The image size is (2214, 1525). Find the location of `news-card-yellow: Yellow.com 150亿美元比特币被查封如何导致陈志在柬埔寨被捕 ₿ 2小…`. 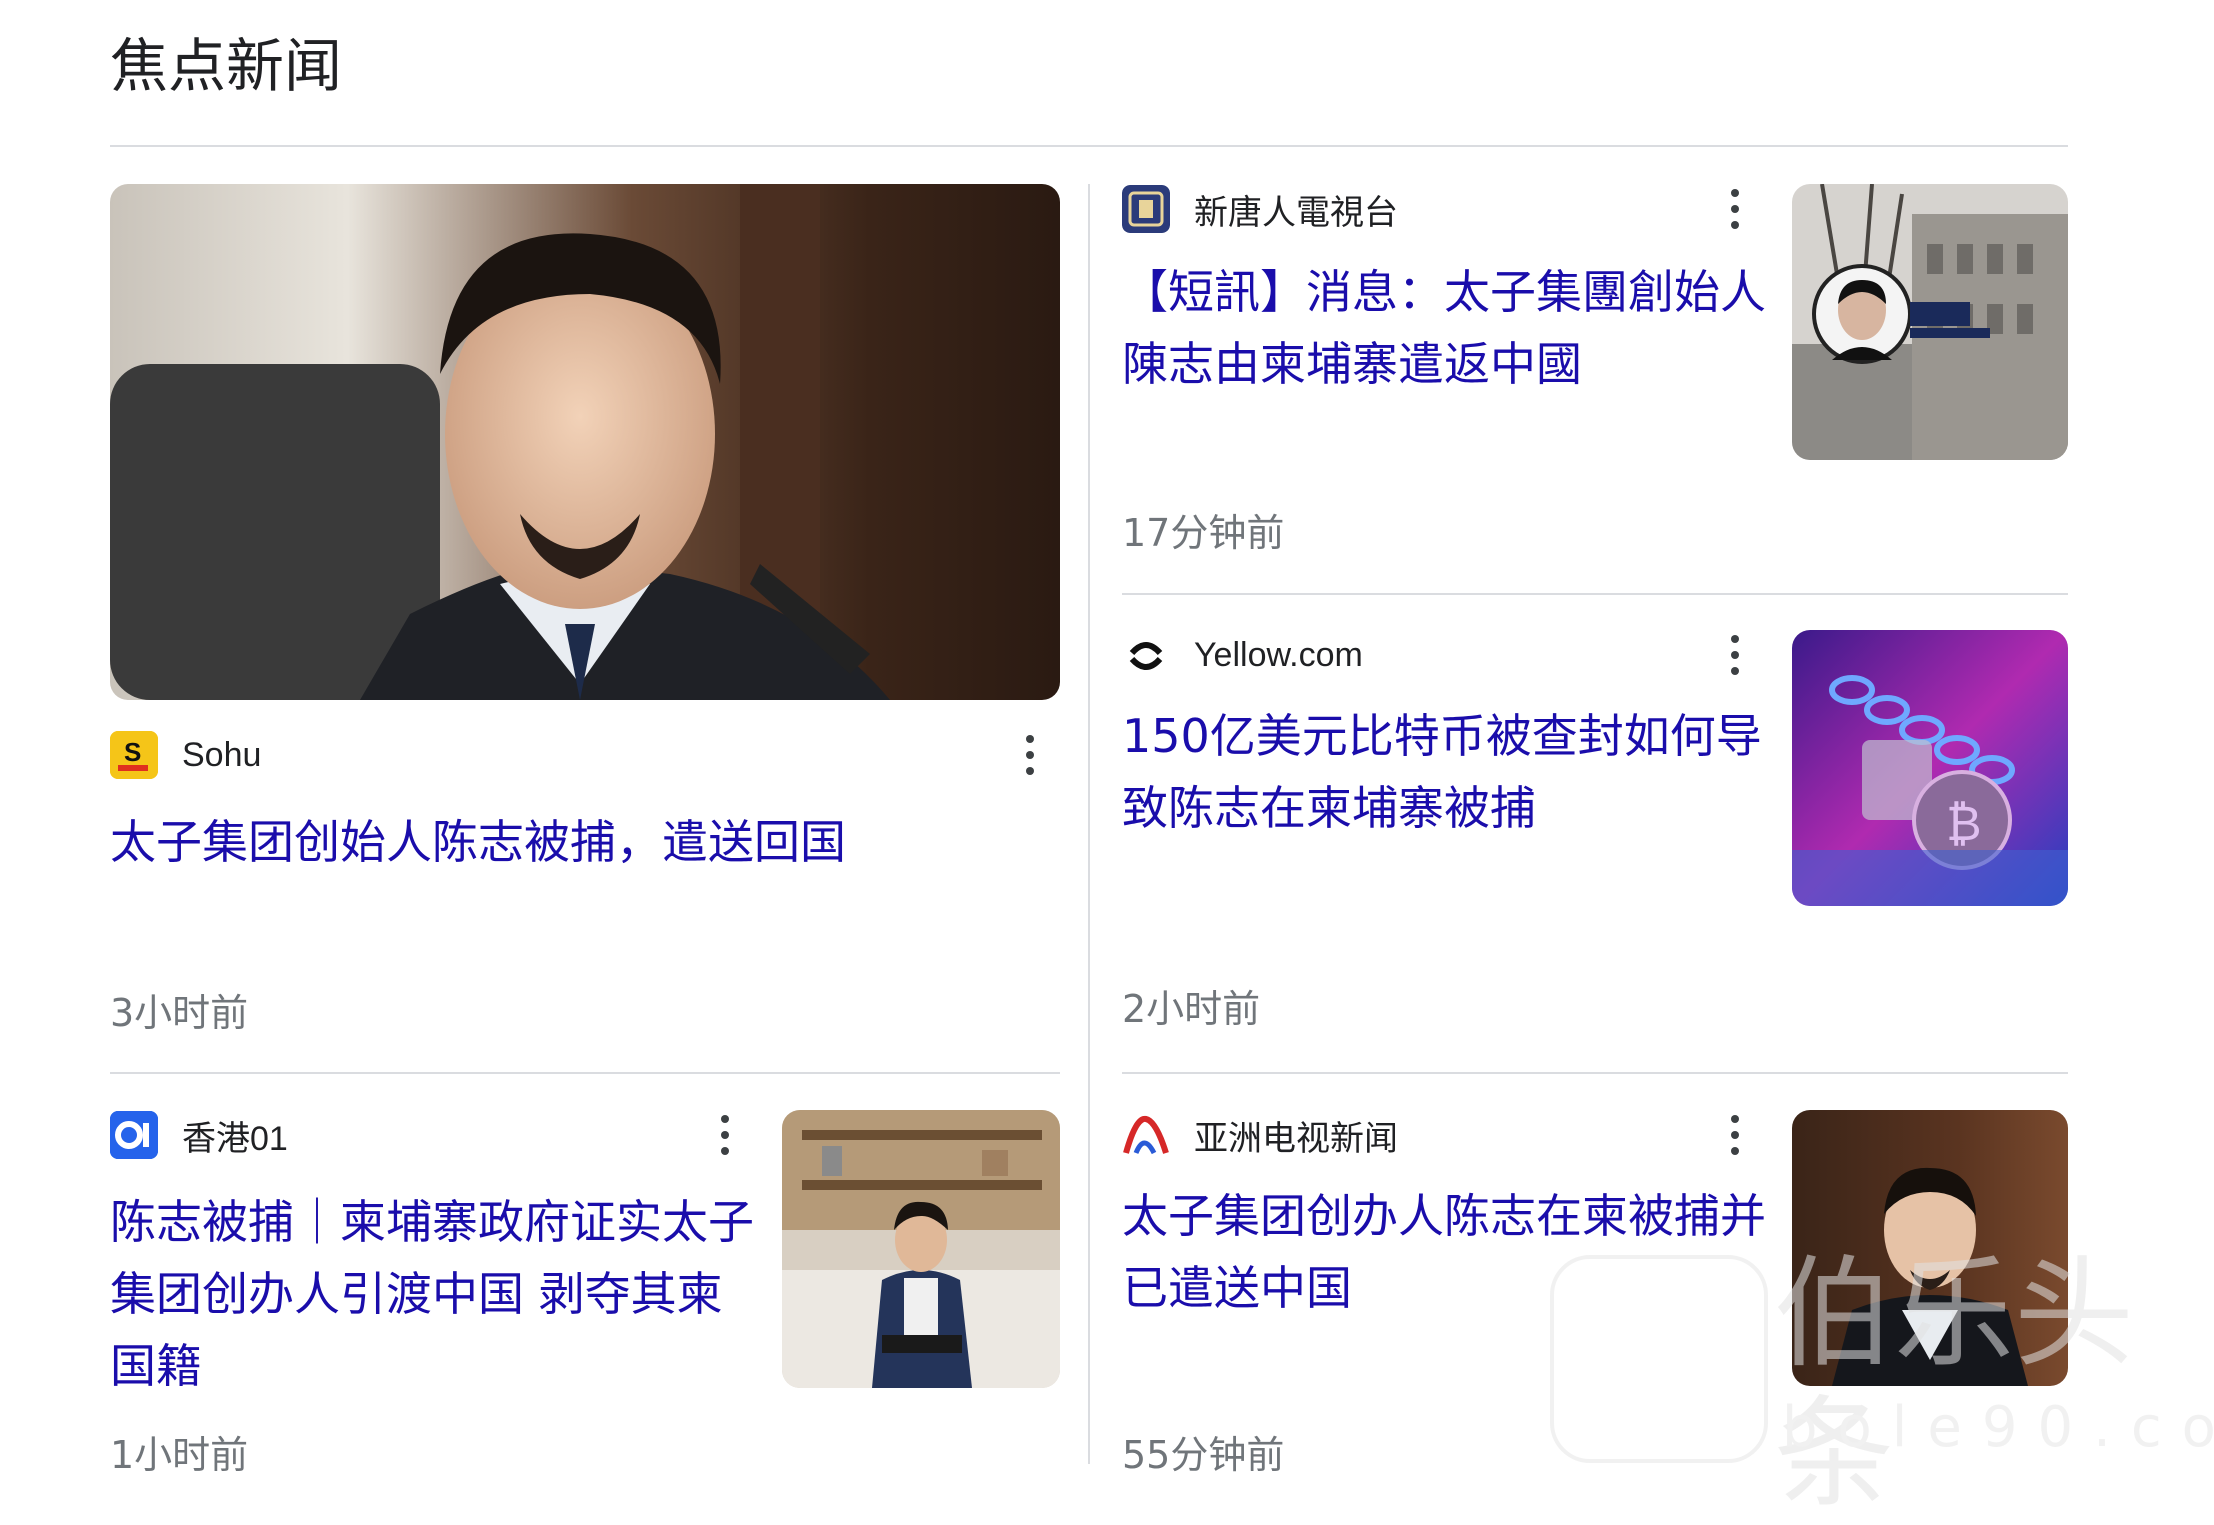

news-card-yellow: Yellow.com 150亿美元比特币被查封如何导致陈志在柬埔寨被捕 ₿ 2小… is located at coordinates (1595, 851).